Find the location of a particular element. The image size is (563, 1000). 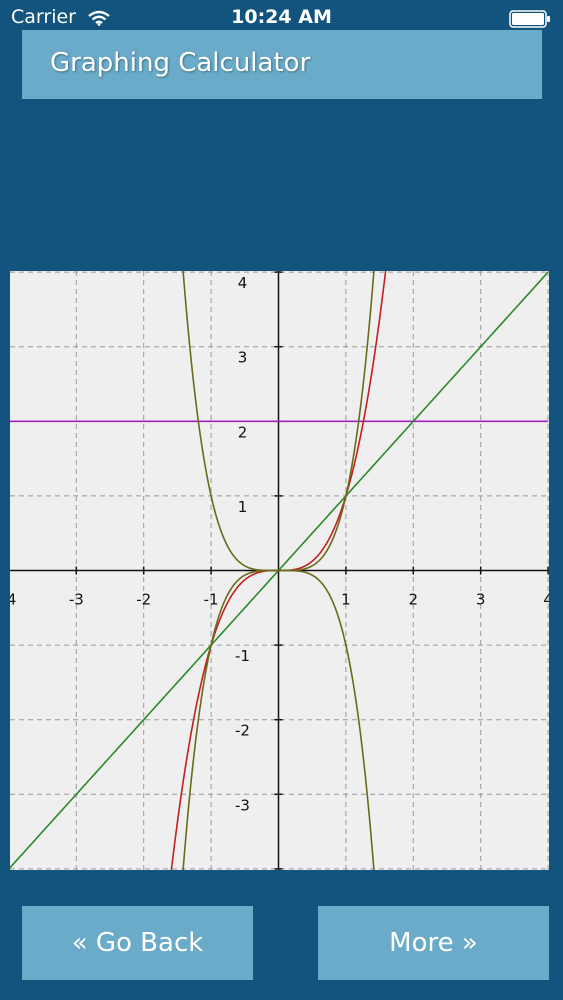

y-tick-label: 4 is located at coordinates (243, 283).